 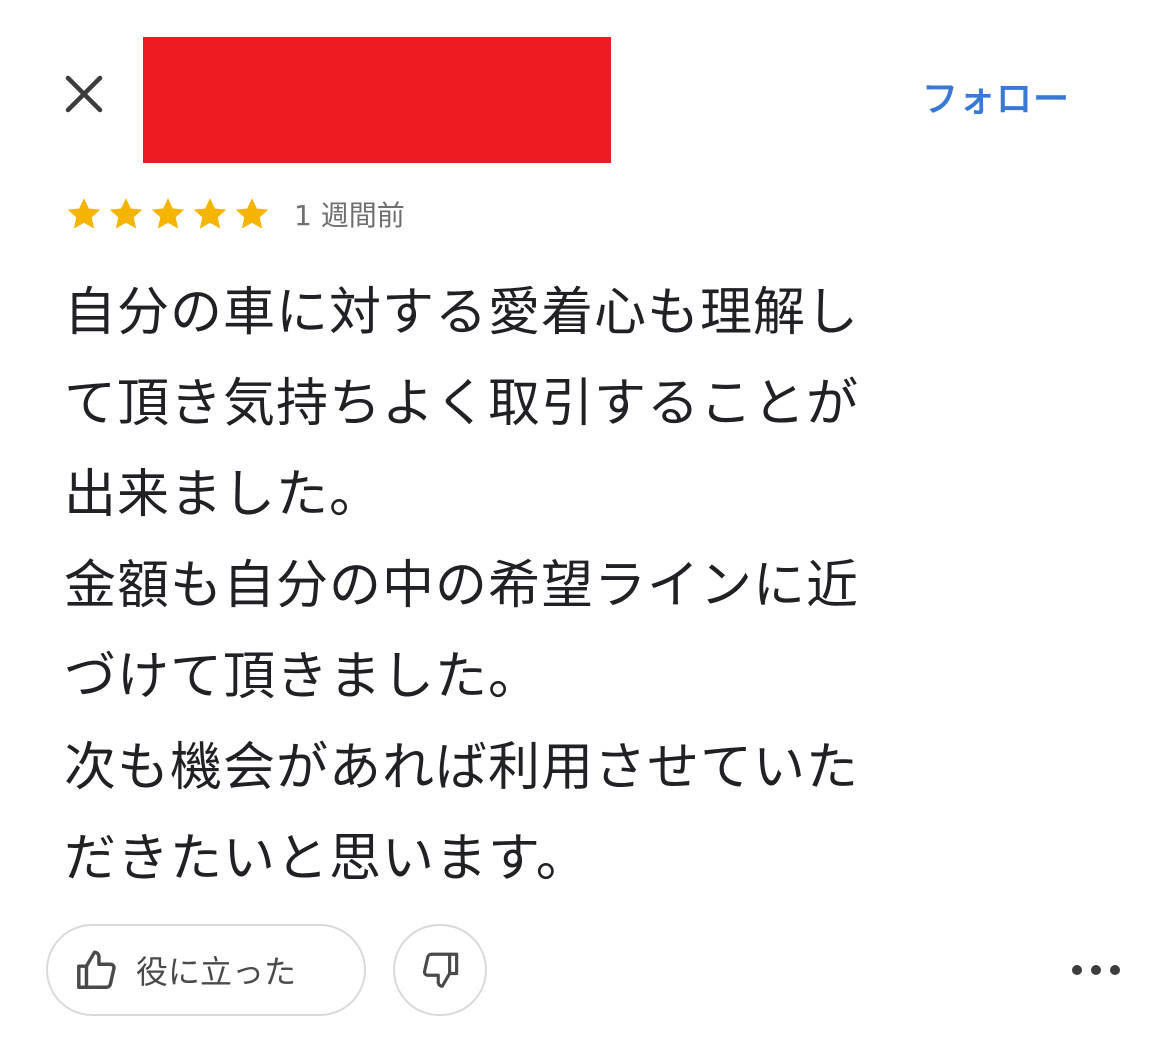 I want to click on not-helpful-button, so click(x=440, y=970).